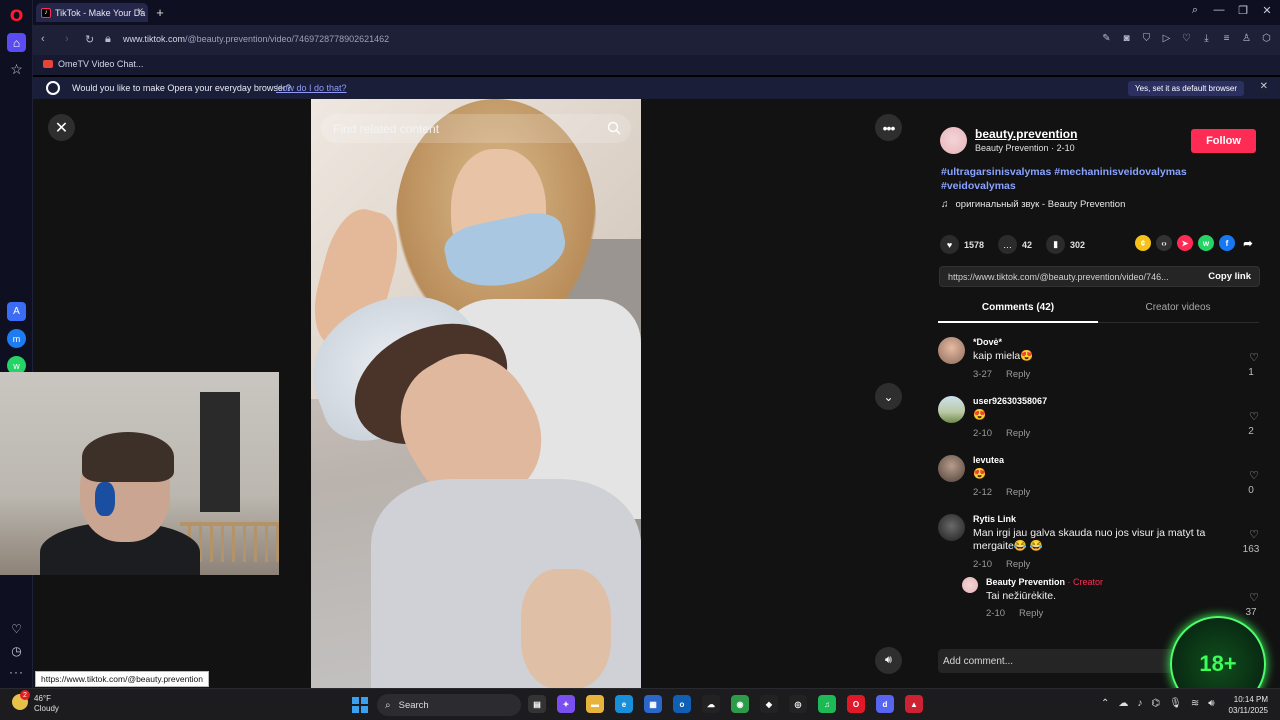 The height and width of the screenshot is (720, 1280). I want to click on tab-tiktok: ♪ TikTok - Make Your Da ✕, so click(92, 12).